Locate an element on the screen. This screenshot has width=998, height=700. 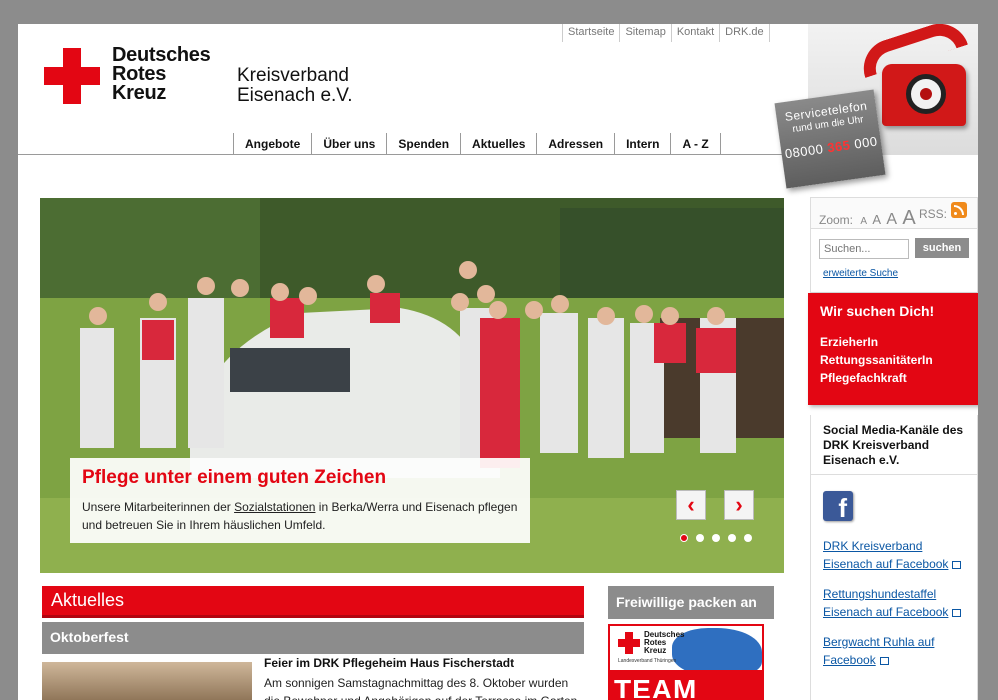
volunteer-title: Freiwillige packen an is located at coordinates (691, 602).